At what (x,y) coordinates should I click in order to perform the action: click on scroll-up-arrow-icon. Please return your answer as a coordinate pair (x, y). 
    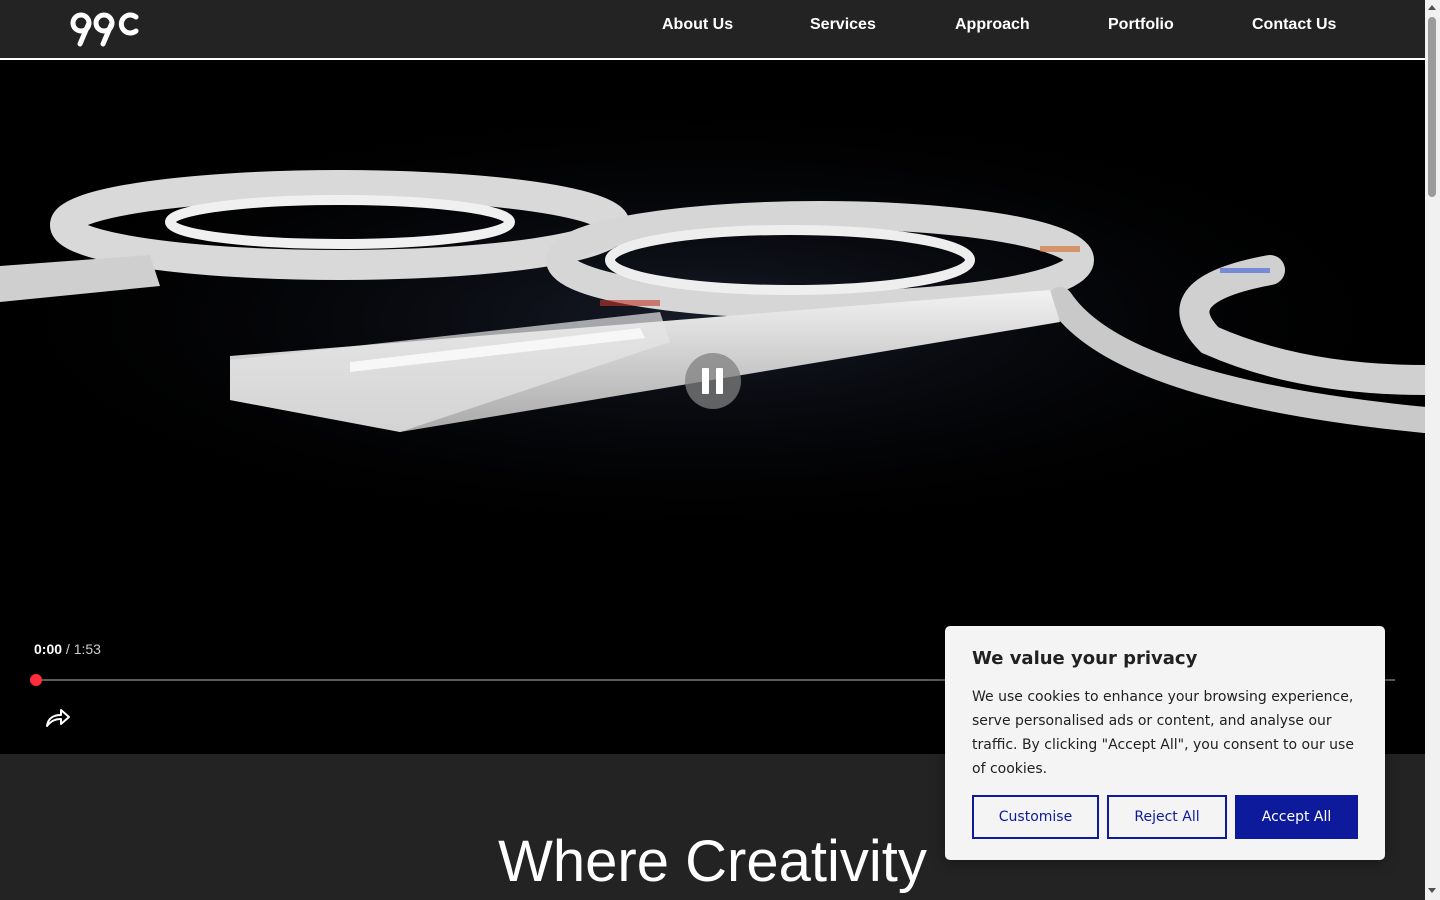
    Looking at the image, I should click on (1432, 7).